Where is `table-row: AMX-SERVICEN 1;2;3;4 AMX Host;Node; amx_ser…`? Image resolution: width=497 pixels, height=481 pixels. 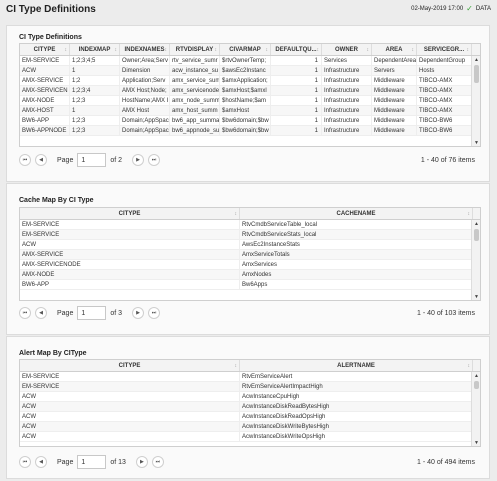 table-row: AMX-SERVICEN 1;2;3;4 AMX Host;Node; amx_ser… is located at coordinates (250, 91).